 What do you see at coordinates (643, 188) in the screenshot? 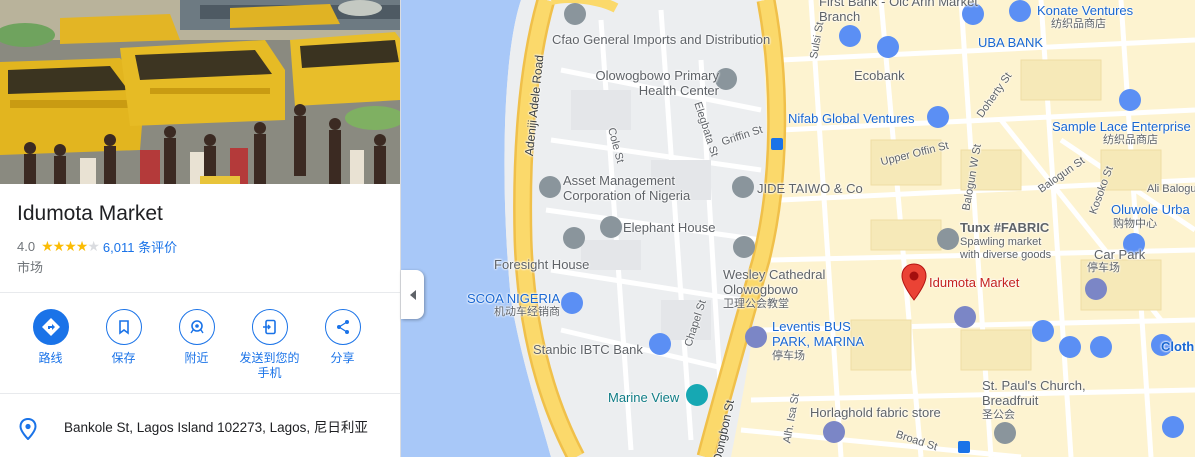
I see `poi-label-asset: Asset Management Corporation of Nigeria` at bounding box center [643, 188].